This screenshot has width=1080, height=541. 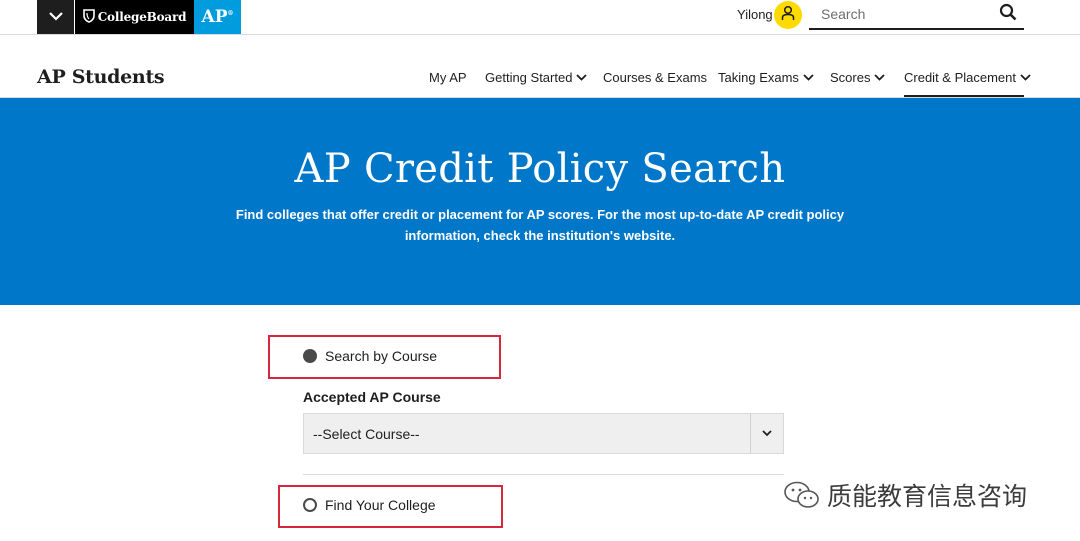 I want to click on user-avatar, so click(x=788, y=15).